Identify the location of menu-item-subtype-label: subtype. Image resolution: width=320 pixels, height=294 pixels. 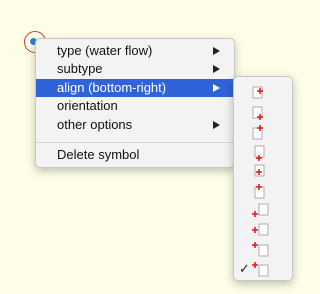
(80, 68).